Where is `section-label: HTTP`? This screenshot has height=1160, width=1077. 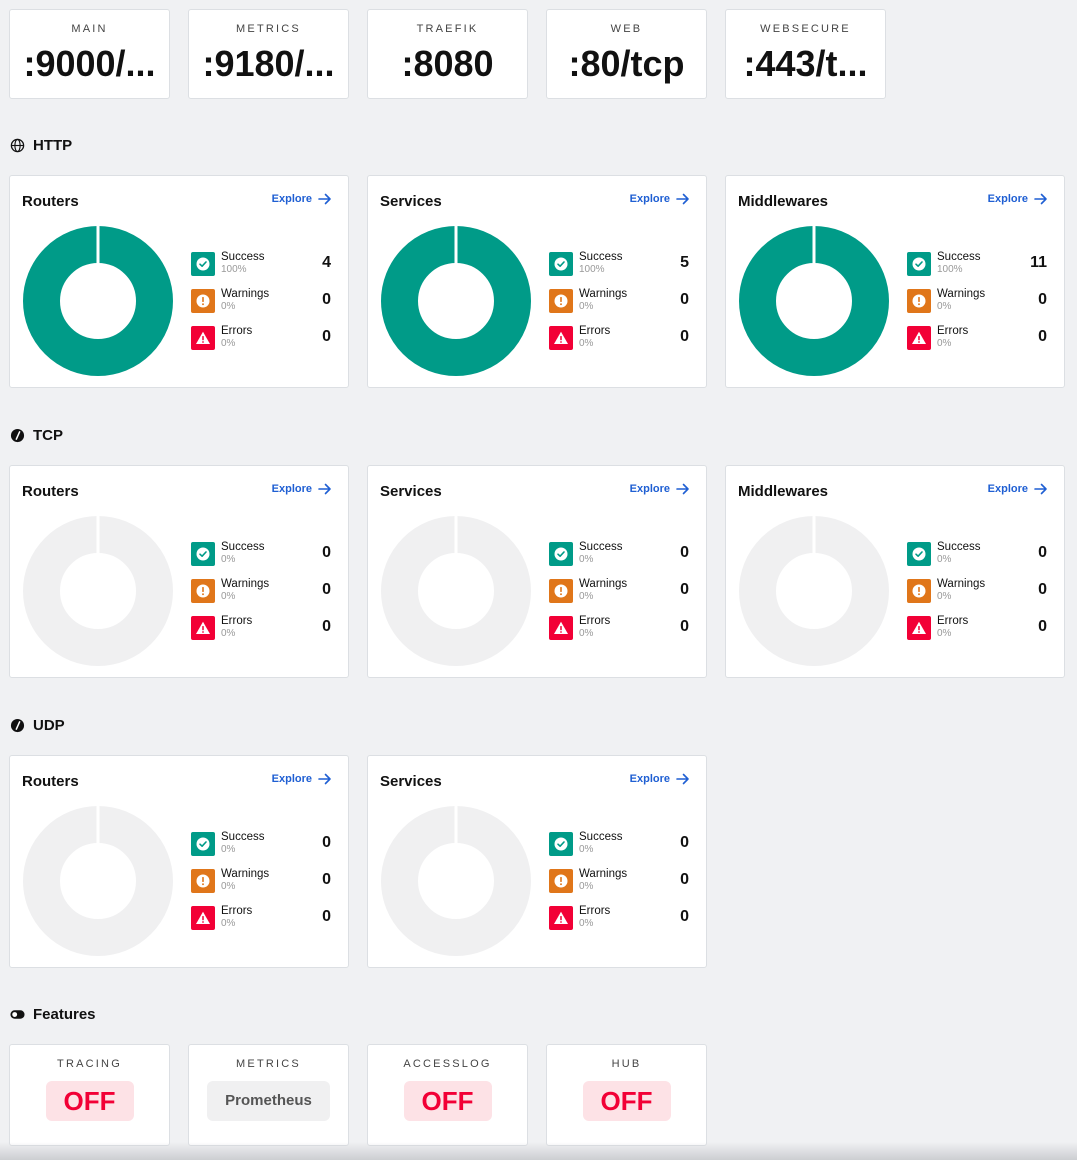 section-label: HTTP is located at coordinates (53, 145).